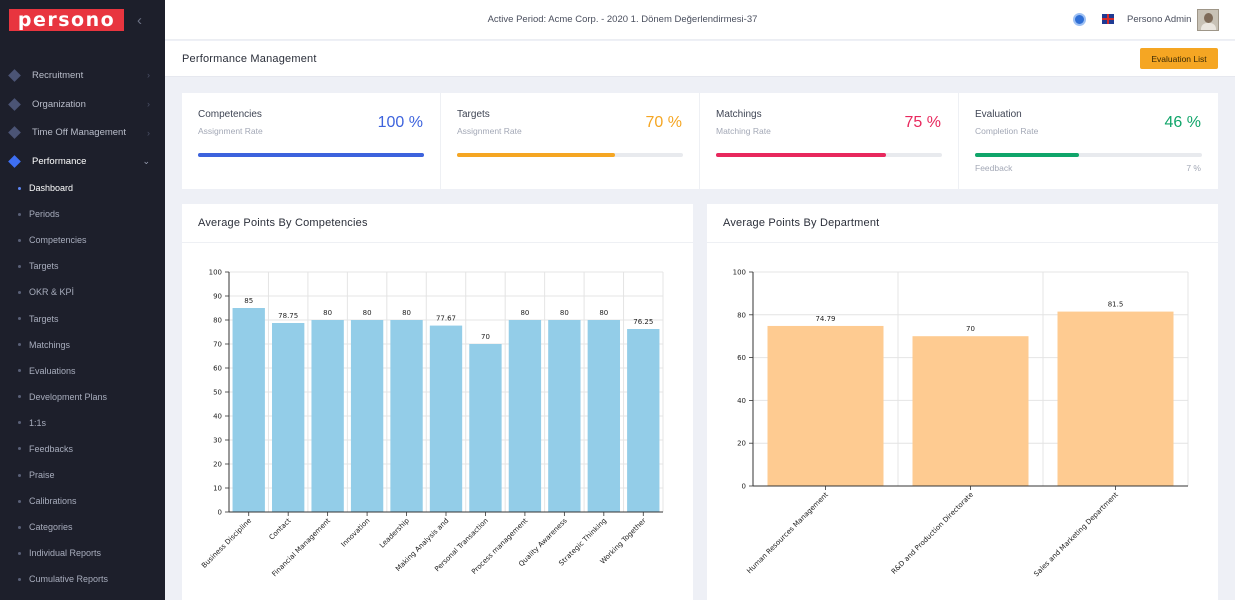 The image size is (1235, 600). What do you see at coordinates (741, 401) in the screenshot?
I see `y-tick-label: 40` at bounding box center [741, 401].